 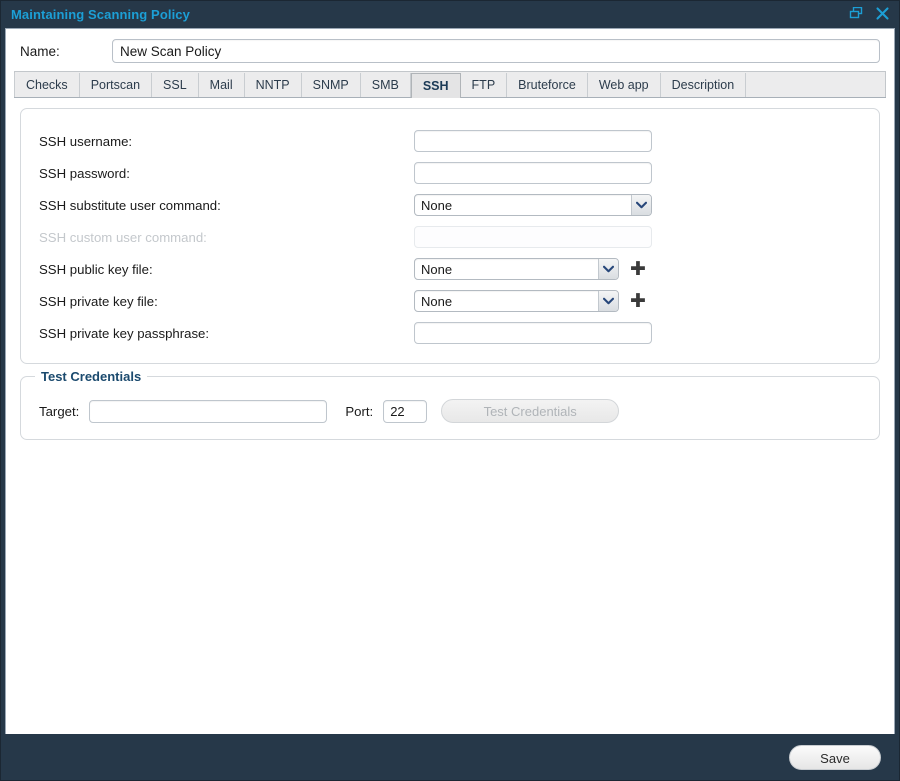 What do you see at coordinates (273, 85) in the screenshot?
I see `tab-nntp: NNTP` at bounding box center [273, 85].